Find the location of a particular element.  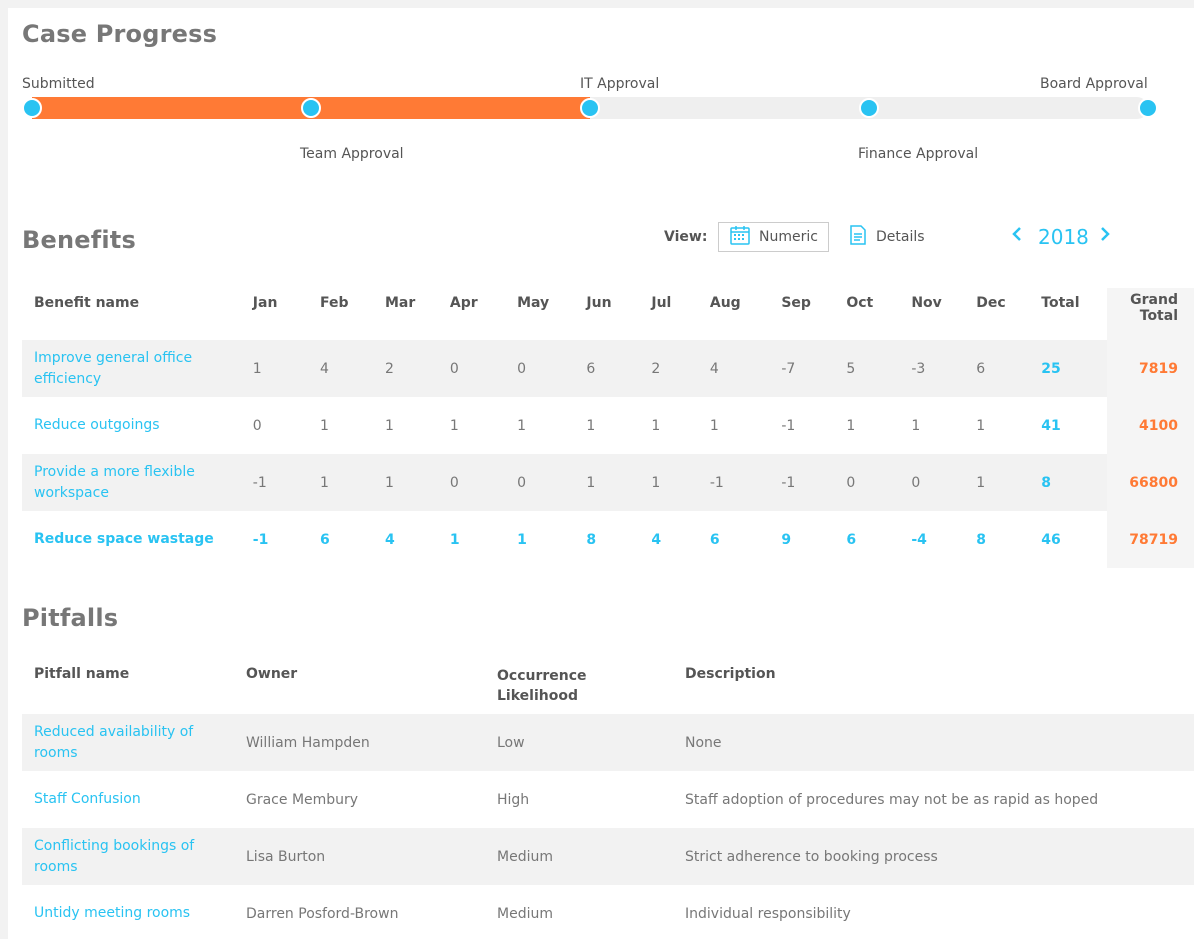

pitfall-name-link: Reduced availability of rooms is located at coordinates (128, 742).